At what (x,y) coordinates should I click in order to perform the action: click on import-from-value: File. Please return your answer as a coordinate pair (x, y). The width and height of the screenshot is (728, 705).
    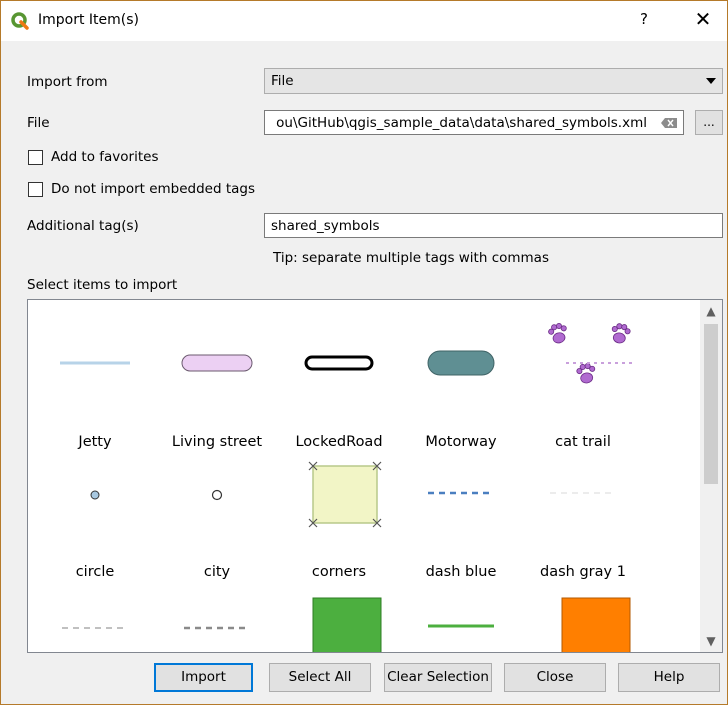
    Looking at the image, I should click on (282, 81).